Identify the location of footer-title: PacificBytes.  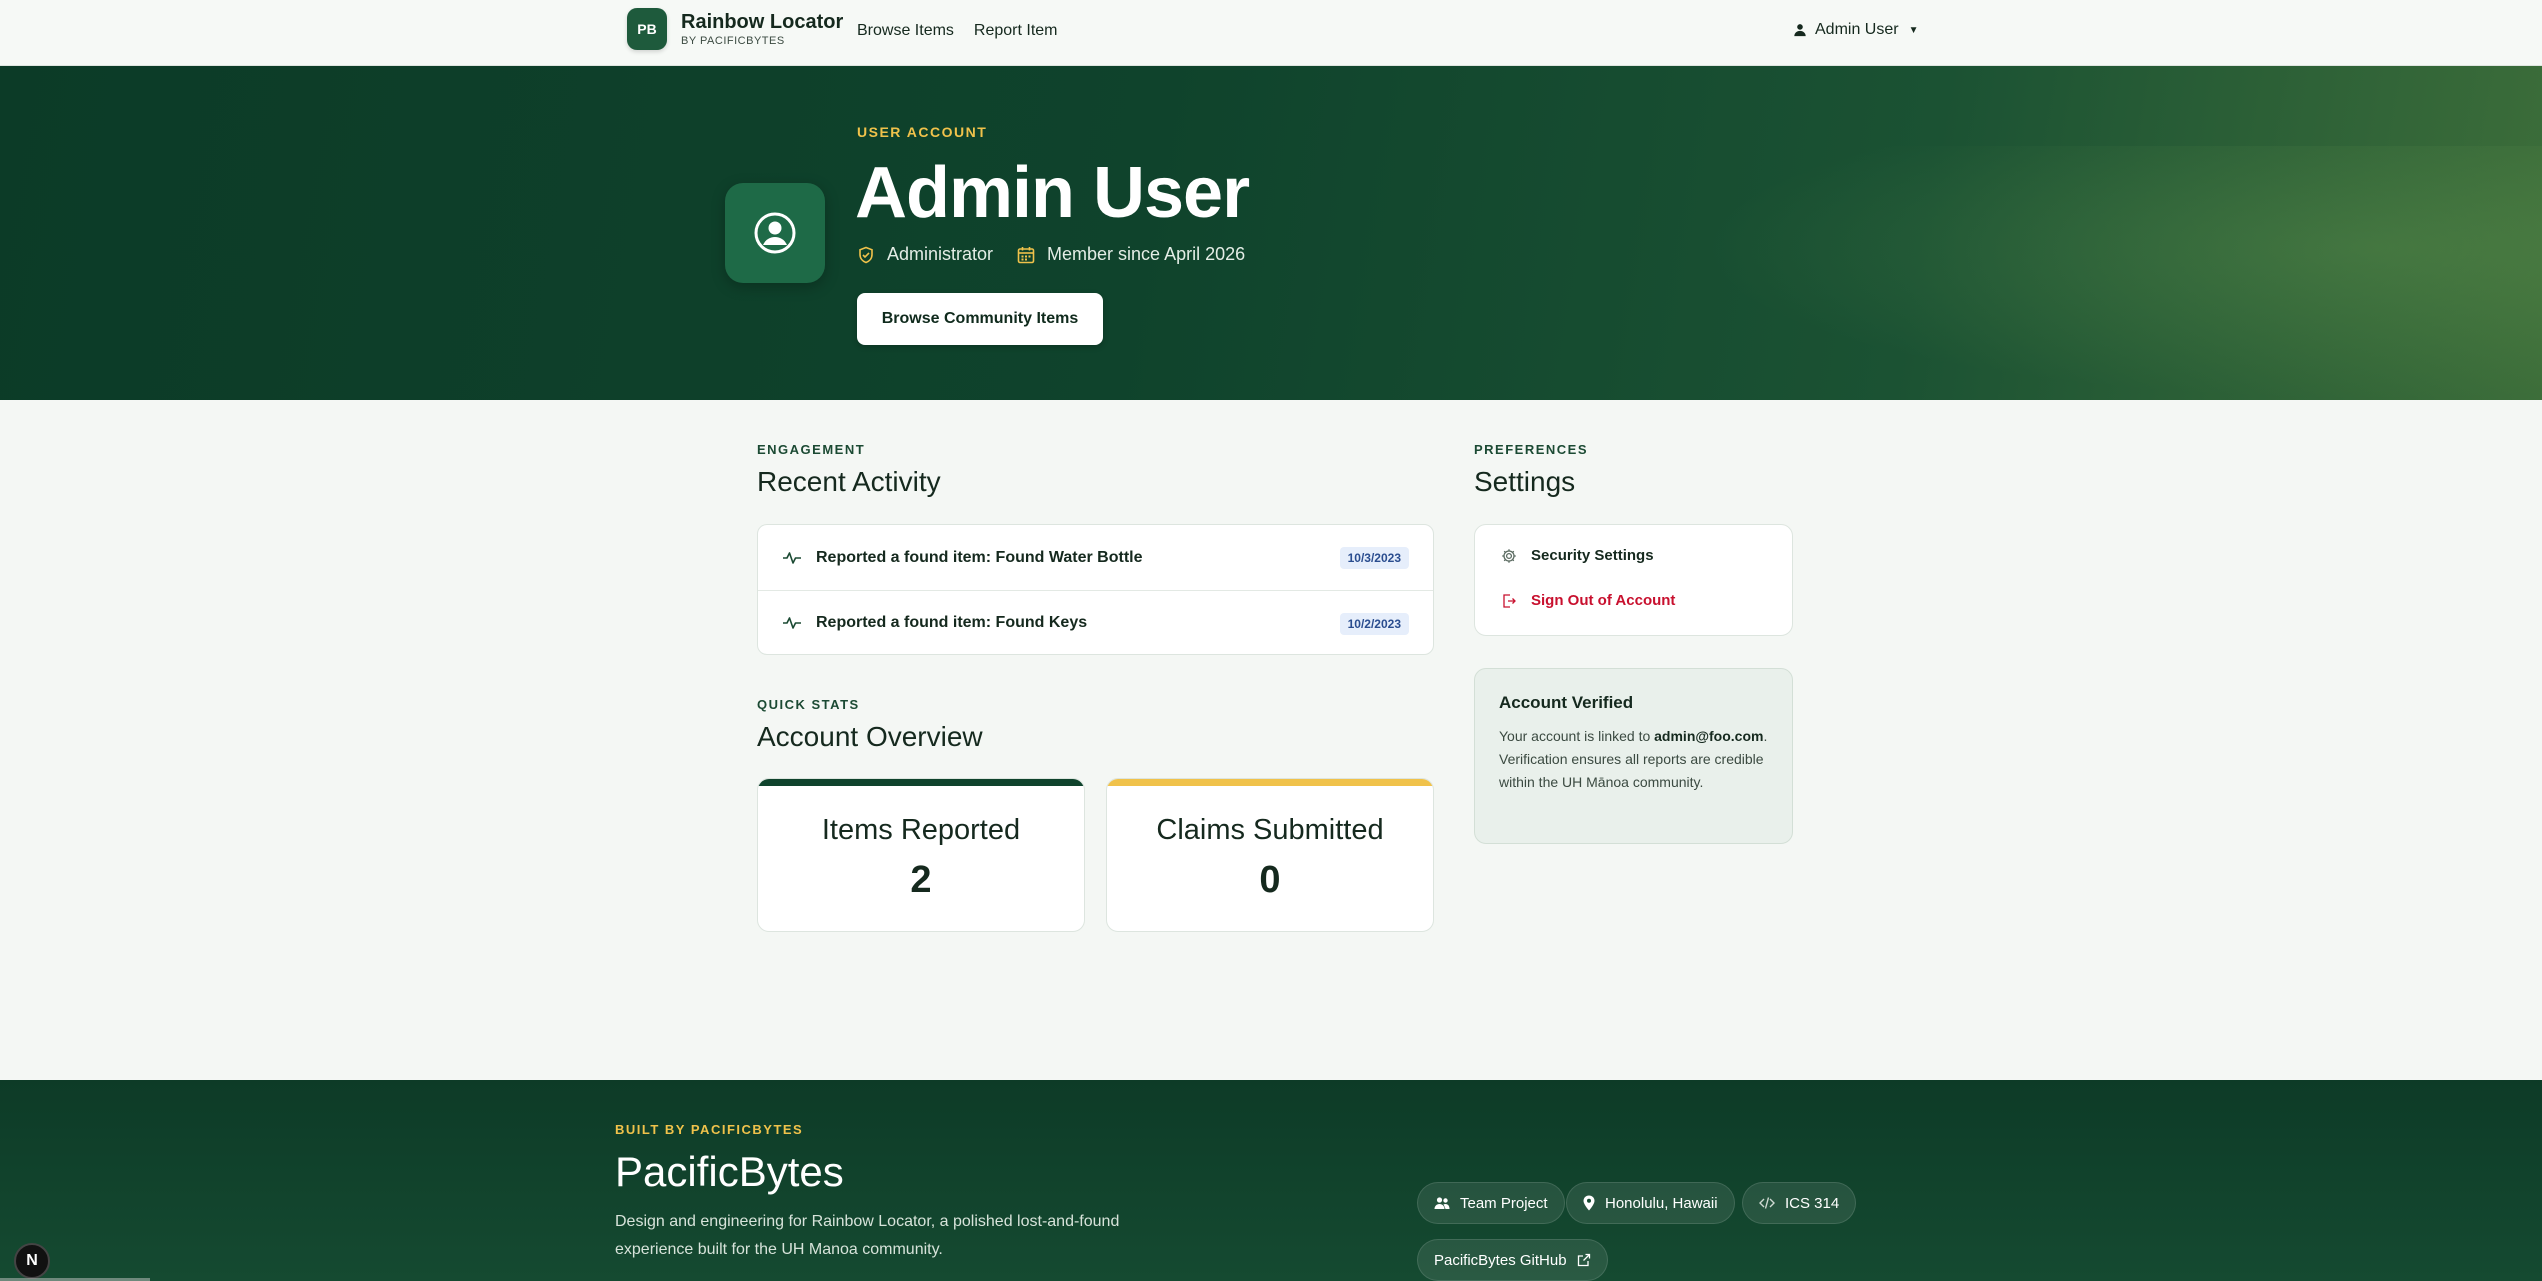
(729, 1171).